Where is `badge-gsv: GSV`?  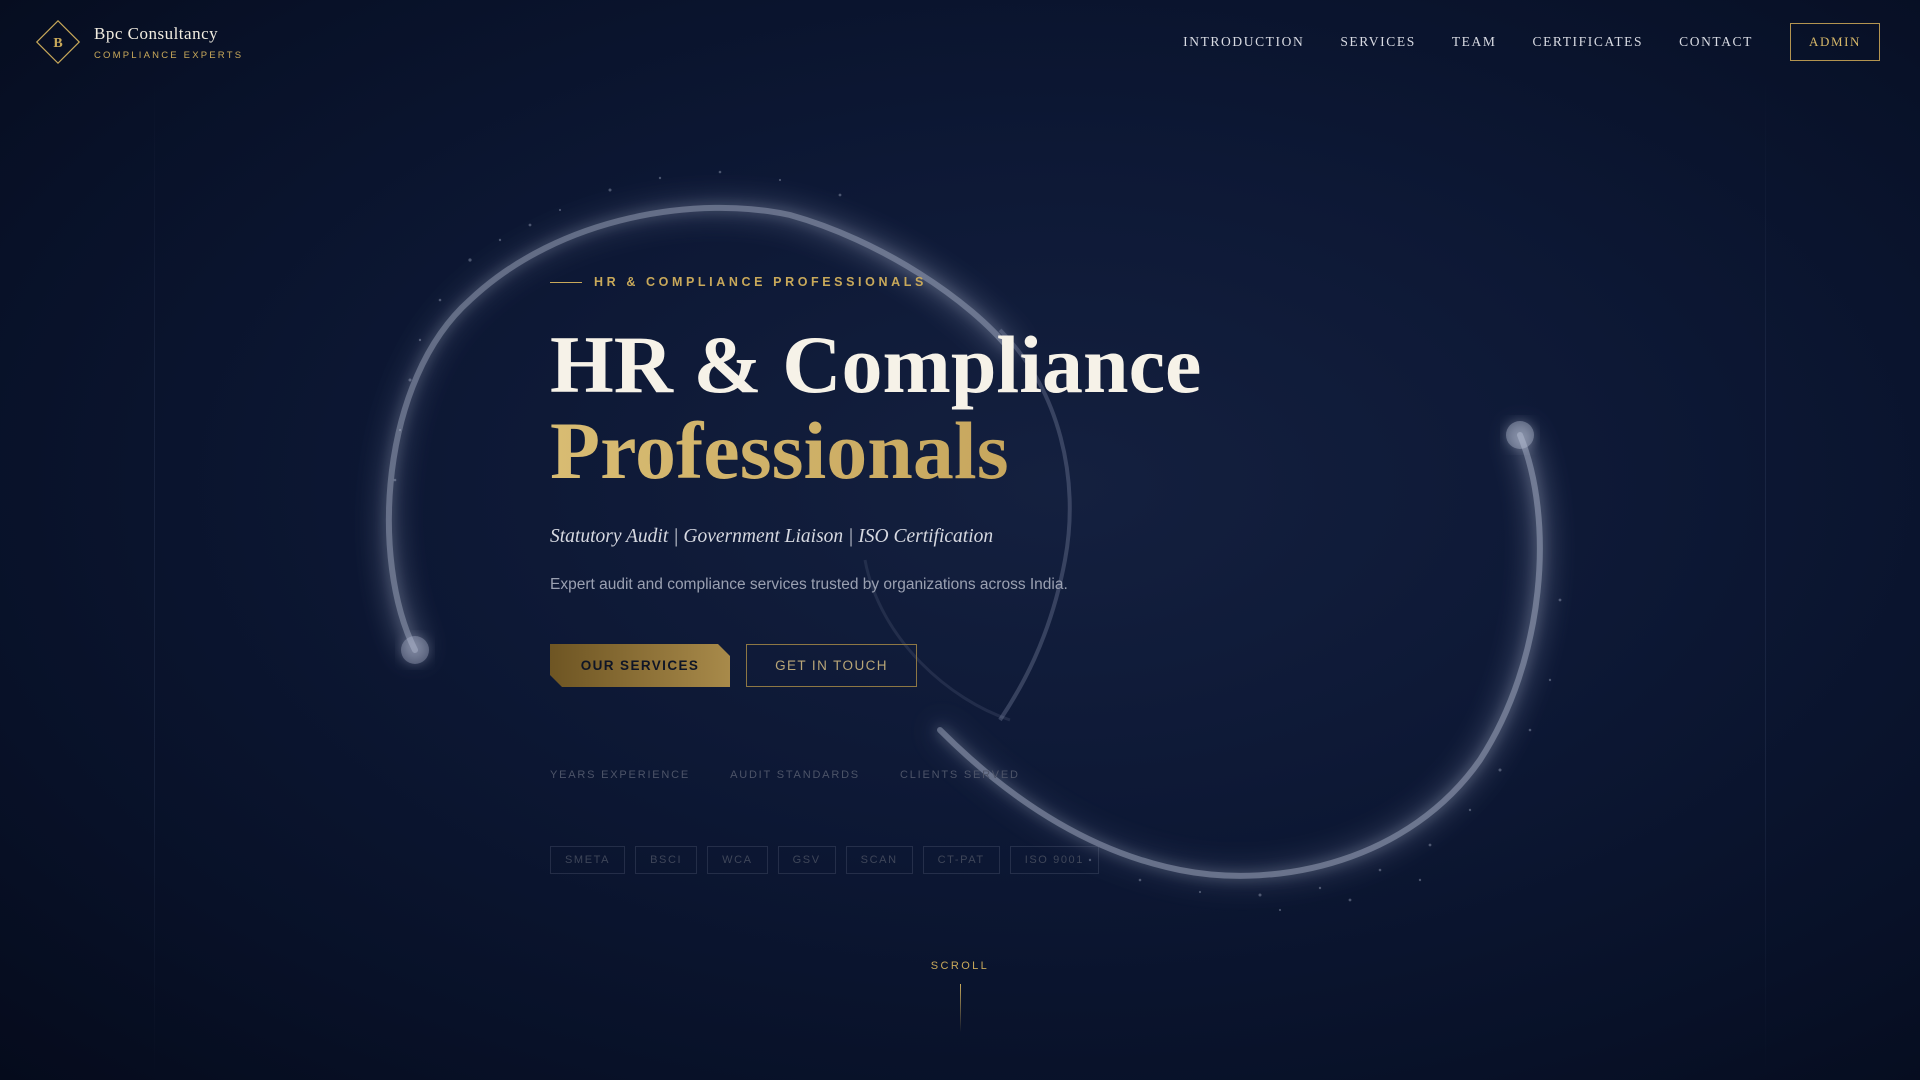 badge-gsv: GSV is located at coordinates (806, 860).